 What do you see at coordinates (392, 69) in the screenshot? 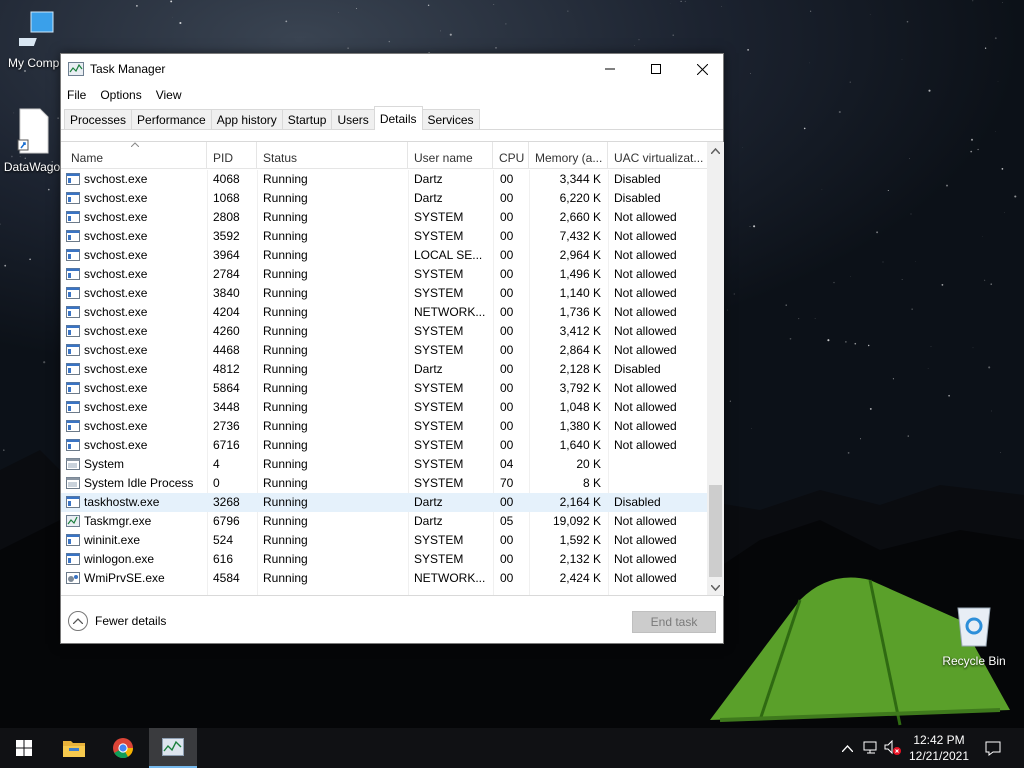
I see `title-bar: Task Manager` at bounding box center [392, 69].